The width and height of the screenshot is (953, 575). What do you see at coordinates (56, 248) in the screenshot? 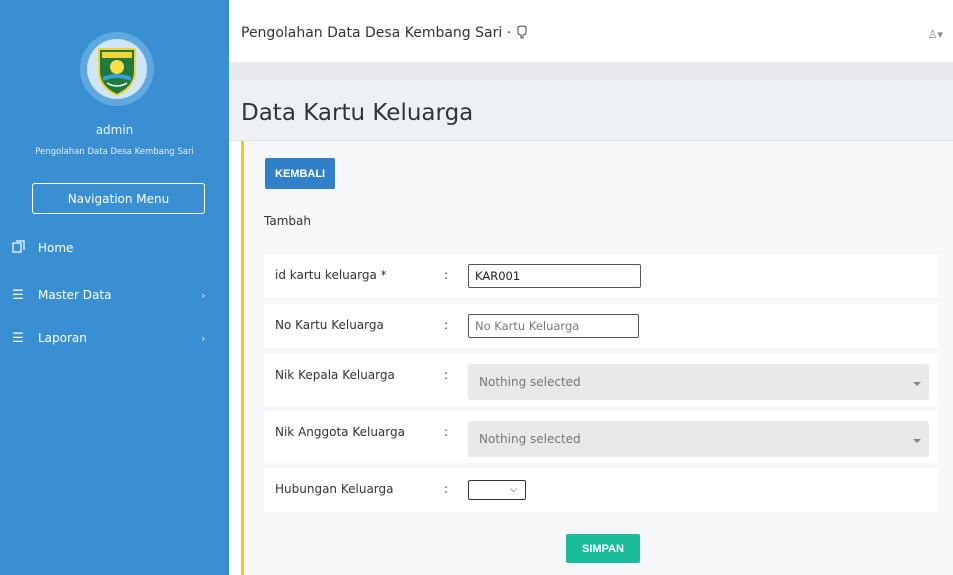
I see `sidebar-item-label: Home` at bounding box center [56, 248].